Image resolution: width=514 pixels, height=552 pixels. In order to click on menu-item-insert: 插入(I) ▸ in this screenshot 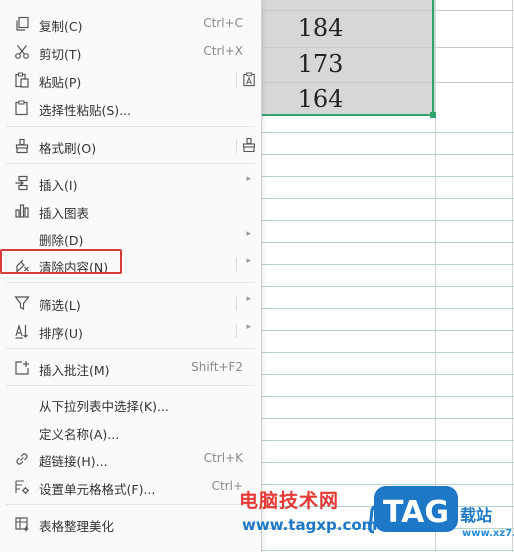, I will do `click(130, 182)`.